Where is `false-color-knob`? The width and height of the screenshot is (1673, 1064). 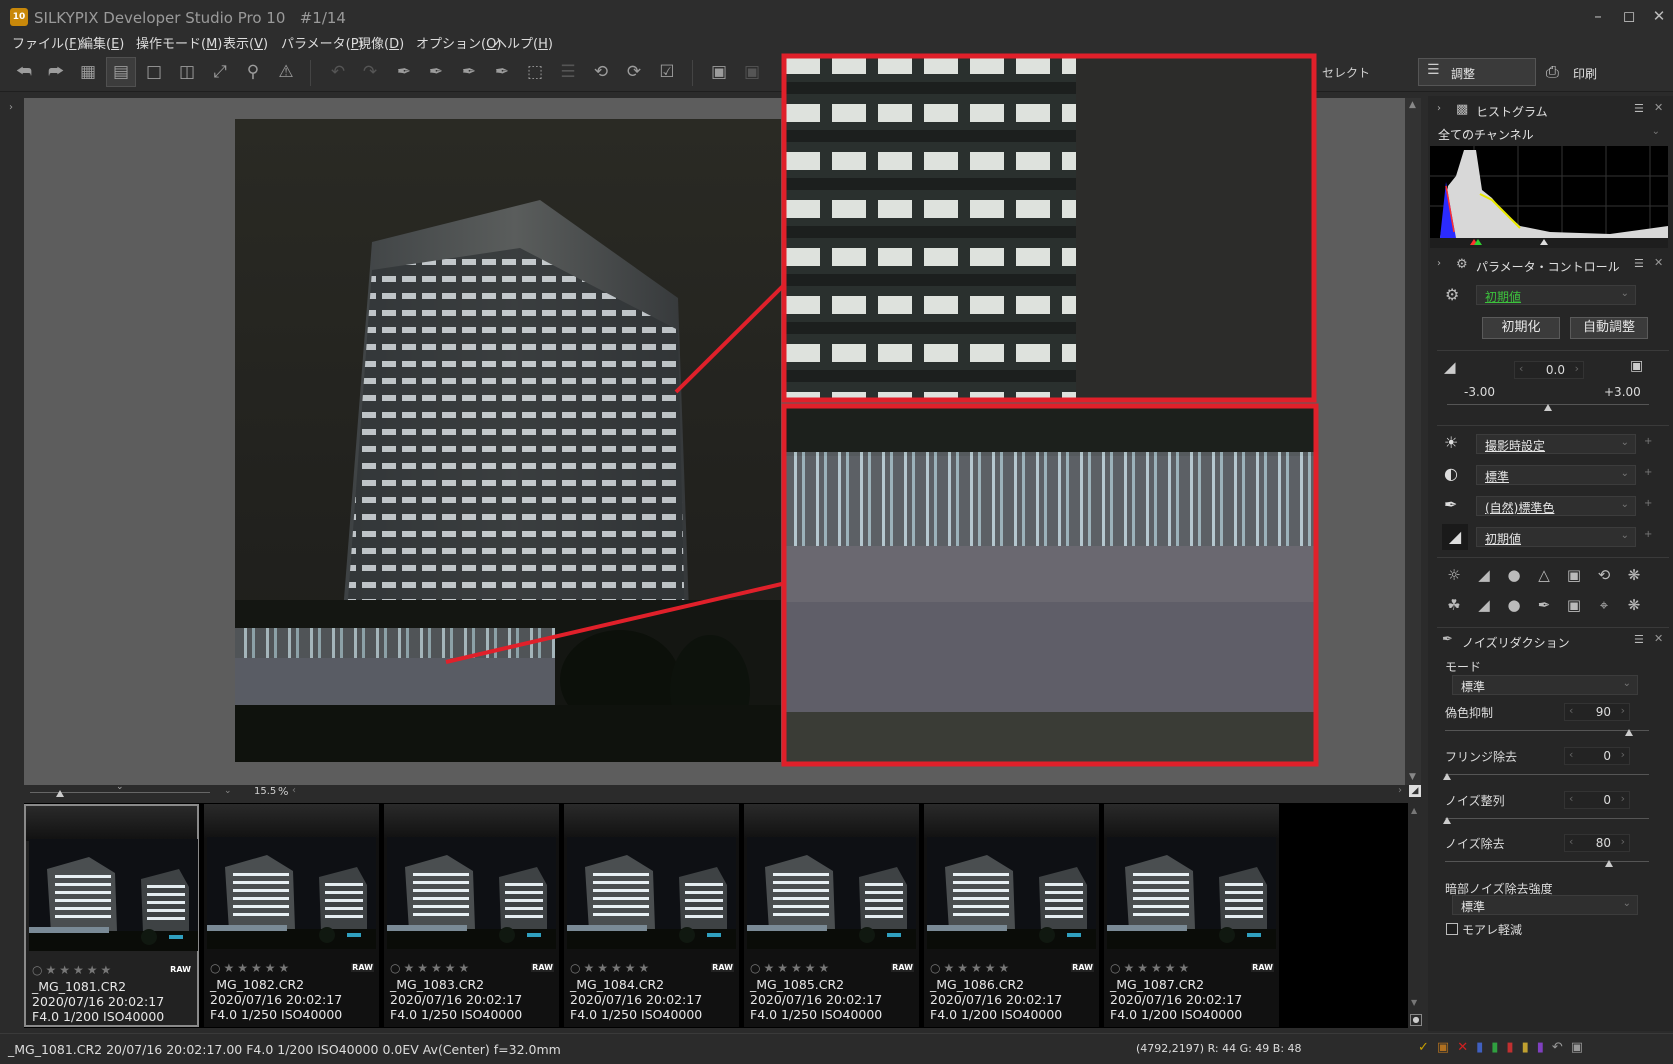 false-color-knob is located at coordinates (1629, 732).